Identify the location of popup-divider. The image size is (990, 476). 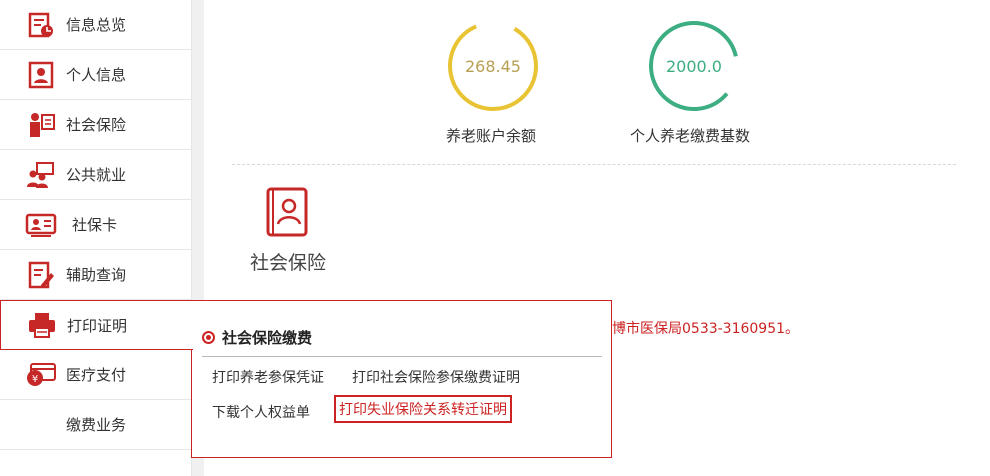
(402, 356).